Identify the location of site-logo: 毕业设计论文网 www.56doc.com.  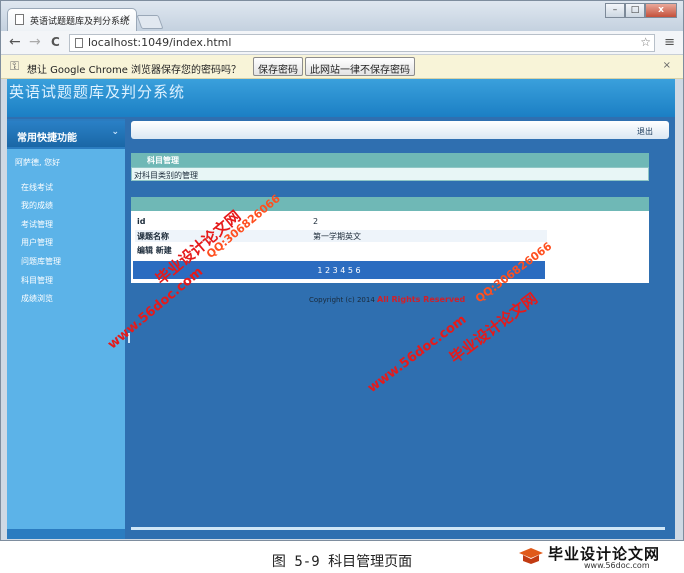
(598, 557).